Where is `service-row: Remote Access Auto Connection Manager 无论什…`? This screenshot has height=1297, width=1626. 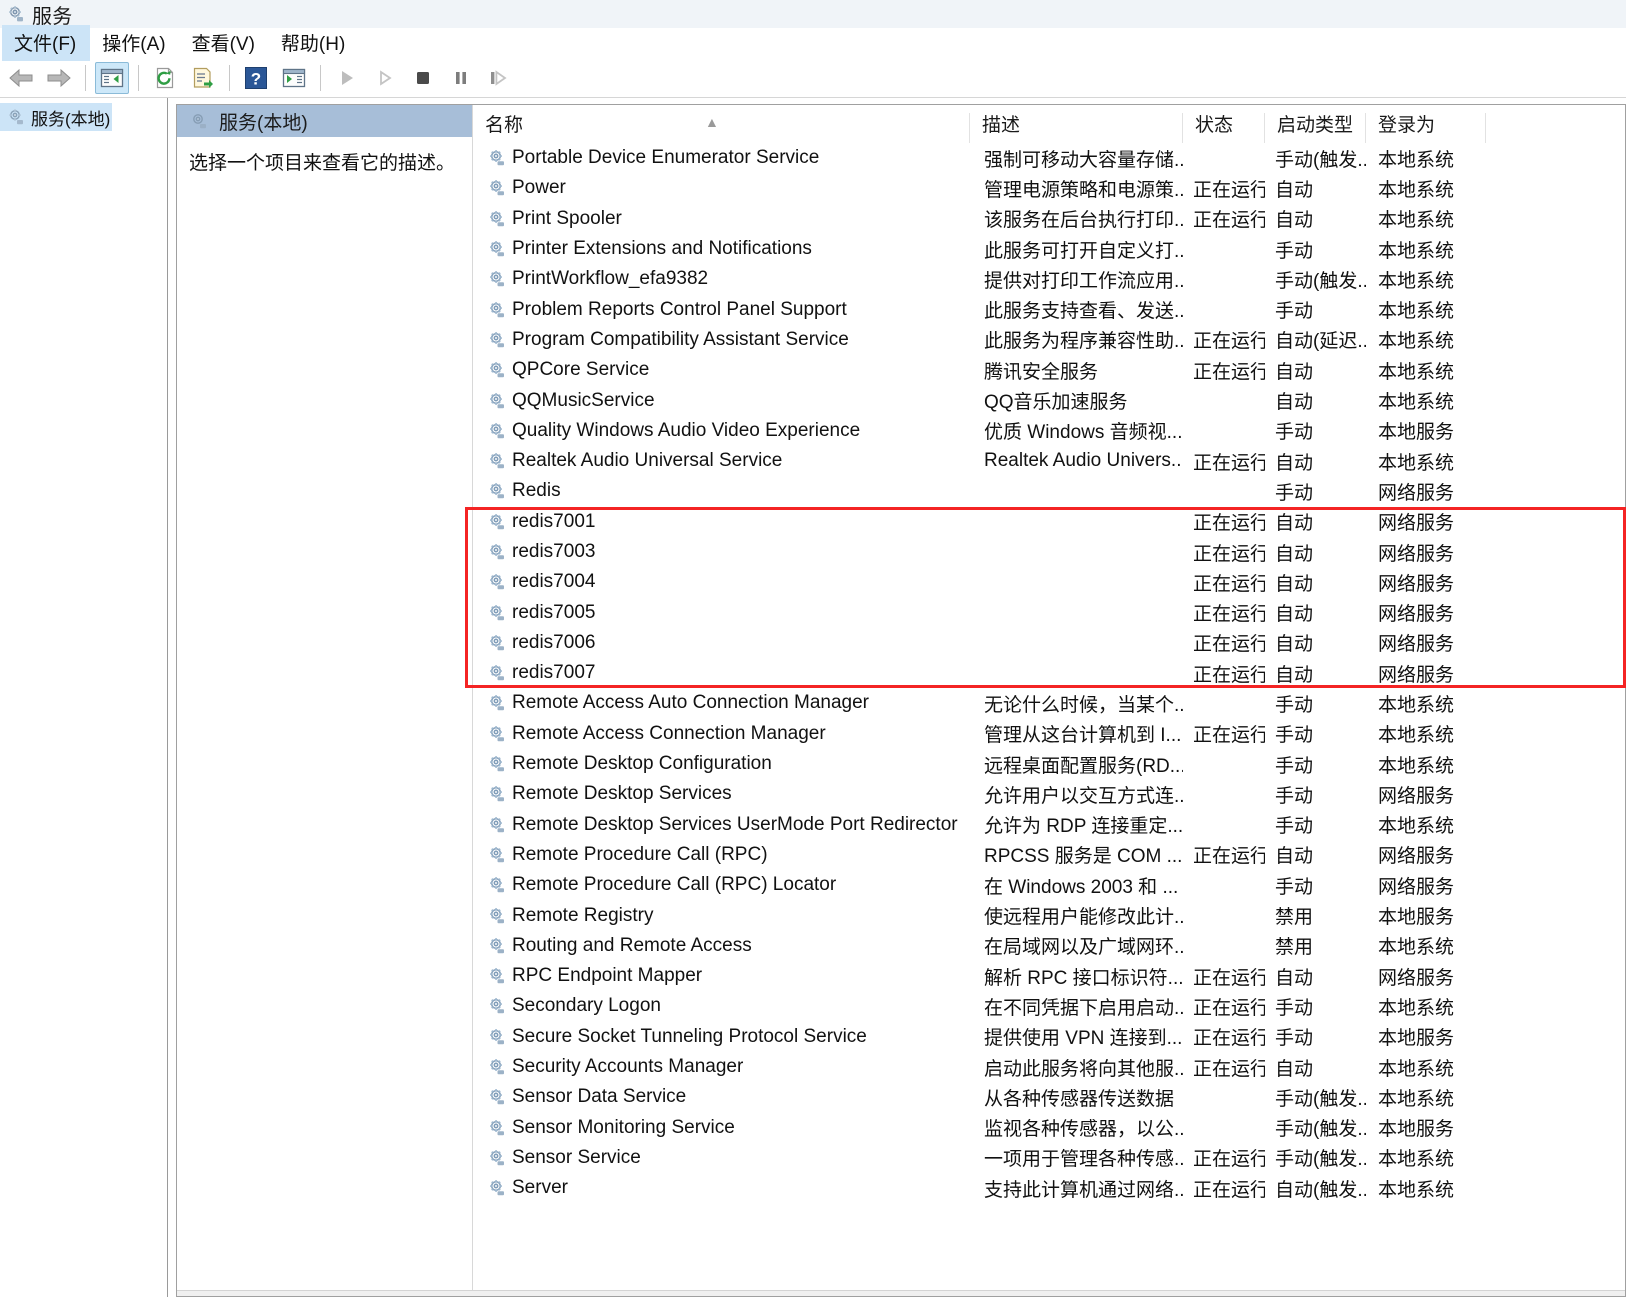
service-row: Remote Access Auto Connection Manager 无论什… is located at coordinates (1049, 703).